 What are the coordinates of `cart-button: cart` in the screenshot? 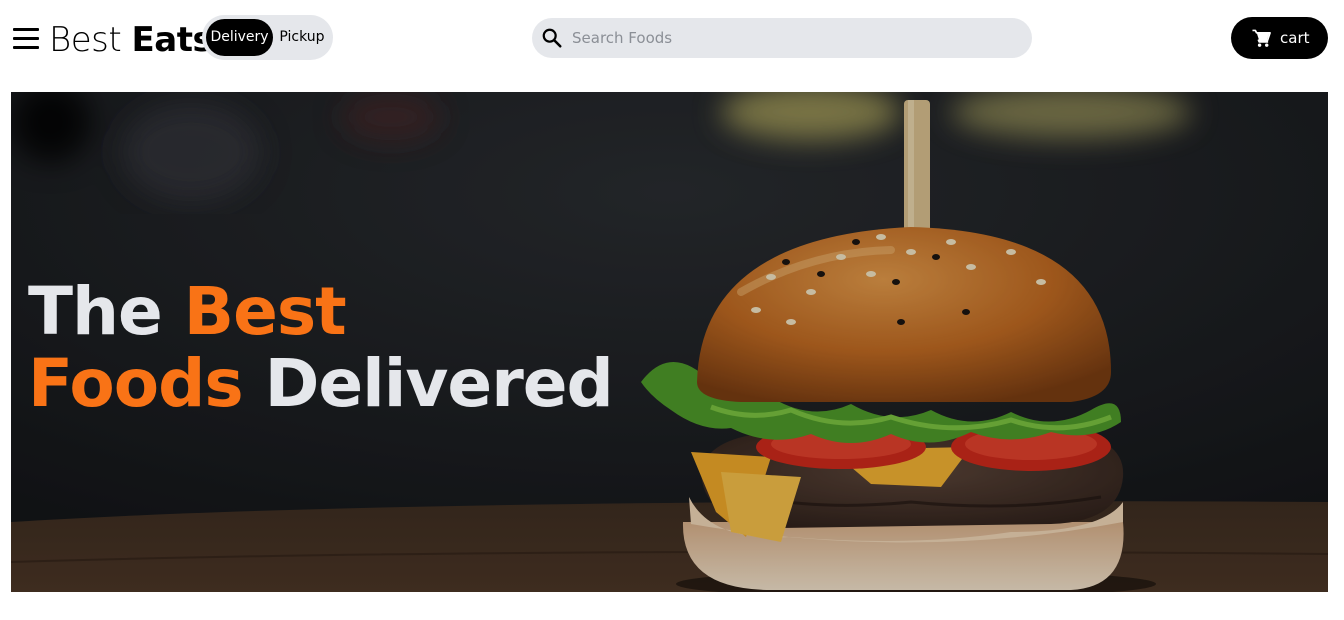 It's located at (1279, 38).